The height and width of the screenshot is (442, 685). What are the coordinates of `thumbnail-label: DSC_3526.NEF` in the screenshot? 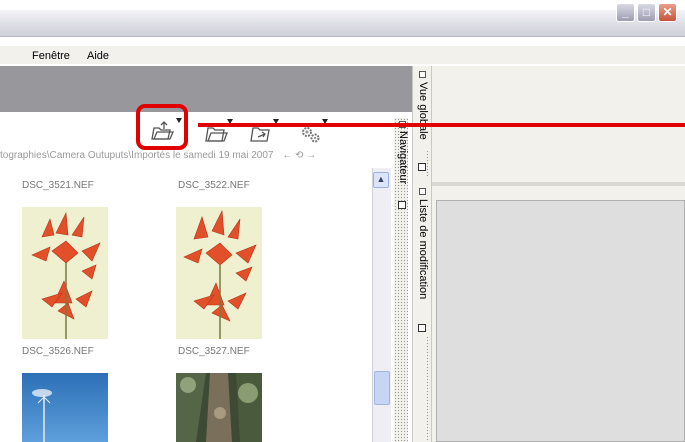 It's located at (58, 351).